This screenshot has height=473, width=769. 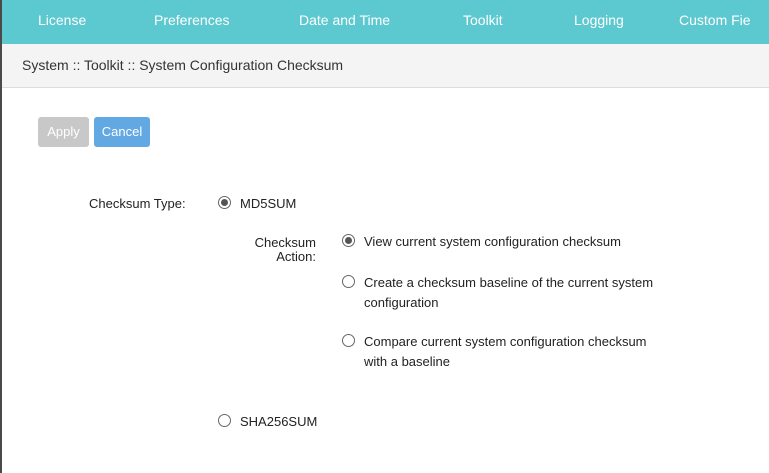 I want to click on checksum-action-label: Checksum Action:, so click(x=273, y=250).